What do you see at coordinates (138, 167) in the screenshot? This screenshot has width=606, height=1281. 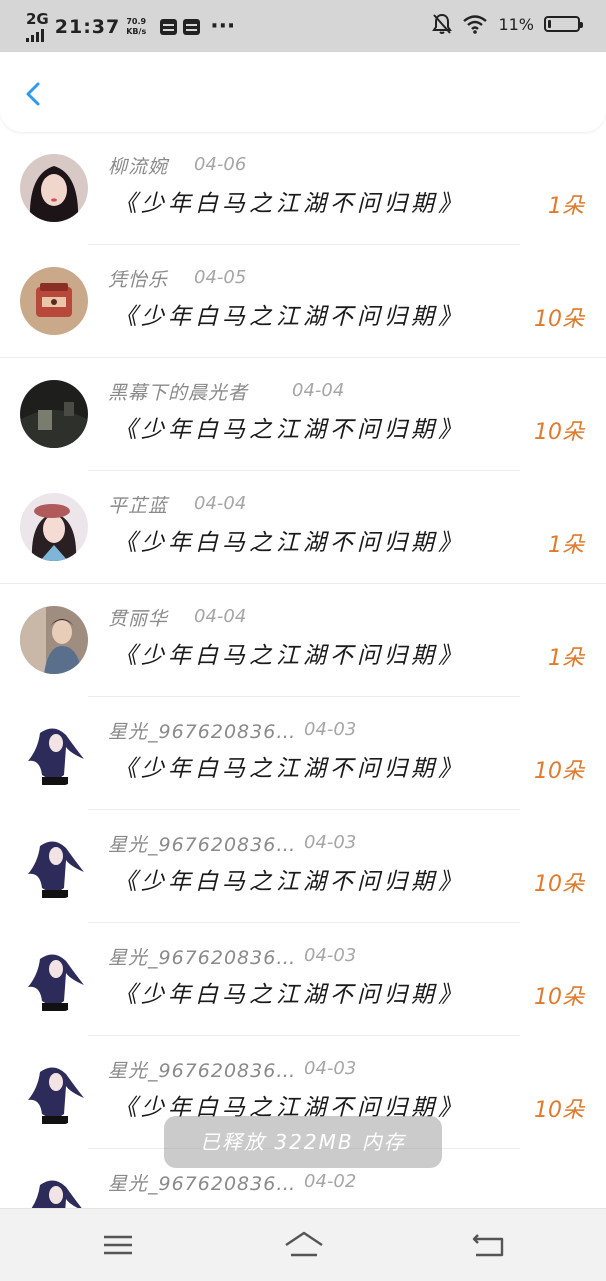 I see `username: 柳流婉` at bounding box center [138, 167].